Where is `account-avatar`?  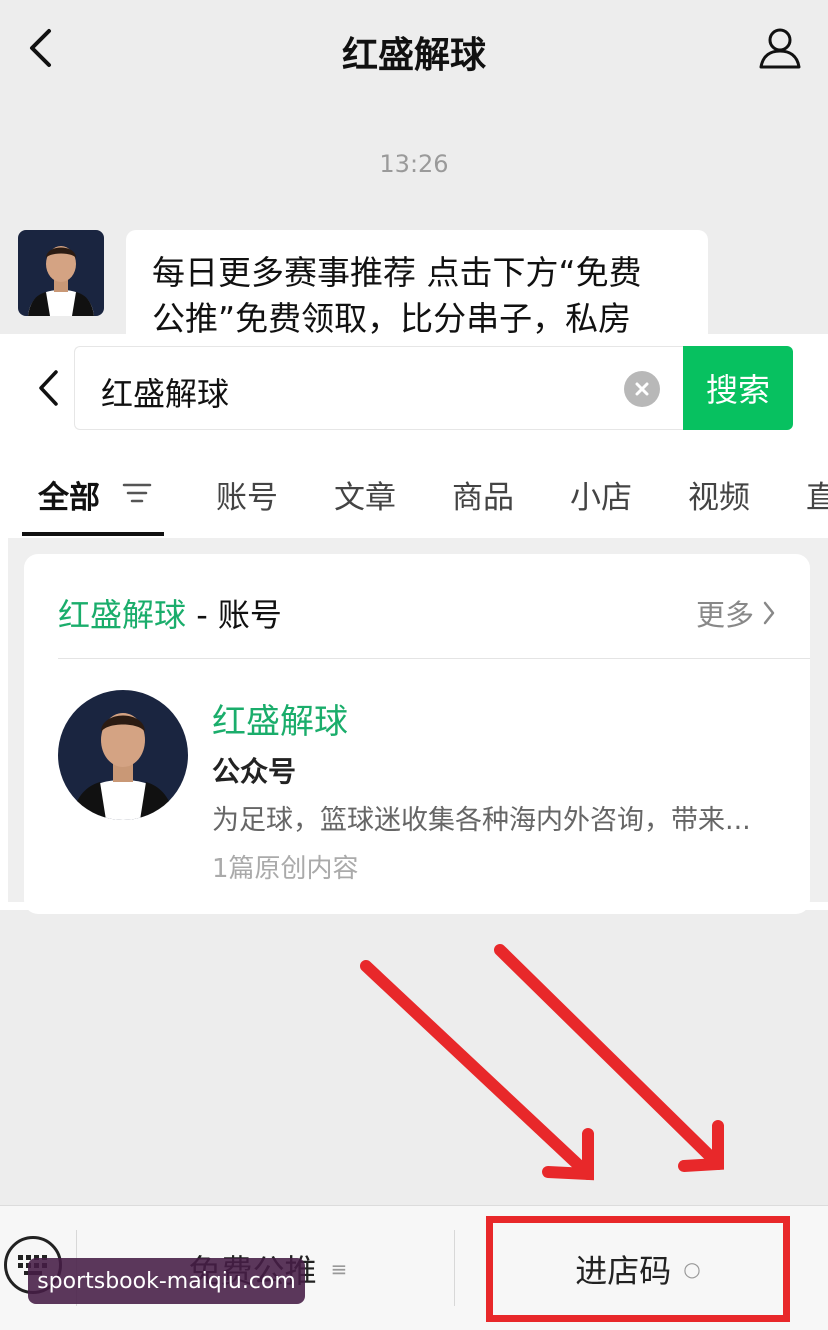 account-avatar is located at coordinates (123, 755).